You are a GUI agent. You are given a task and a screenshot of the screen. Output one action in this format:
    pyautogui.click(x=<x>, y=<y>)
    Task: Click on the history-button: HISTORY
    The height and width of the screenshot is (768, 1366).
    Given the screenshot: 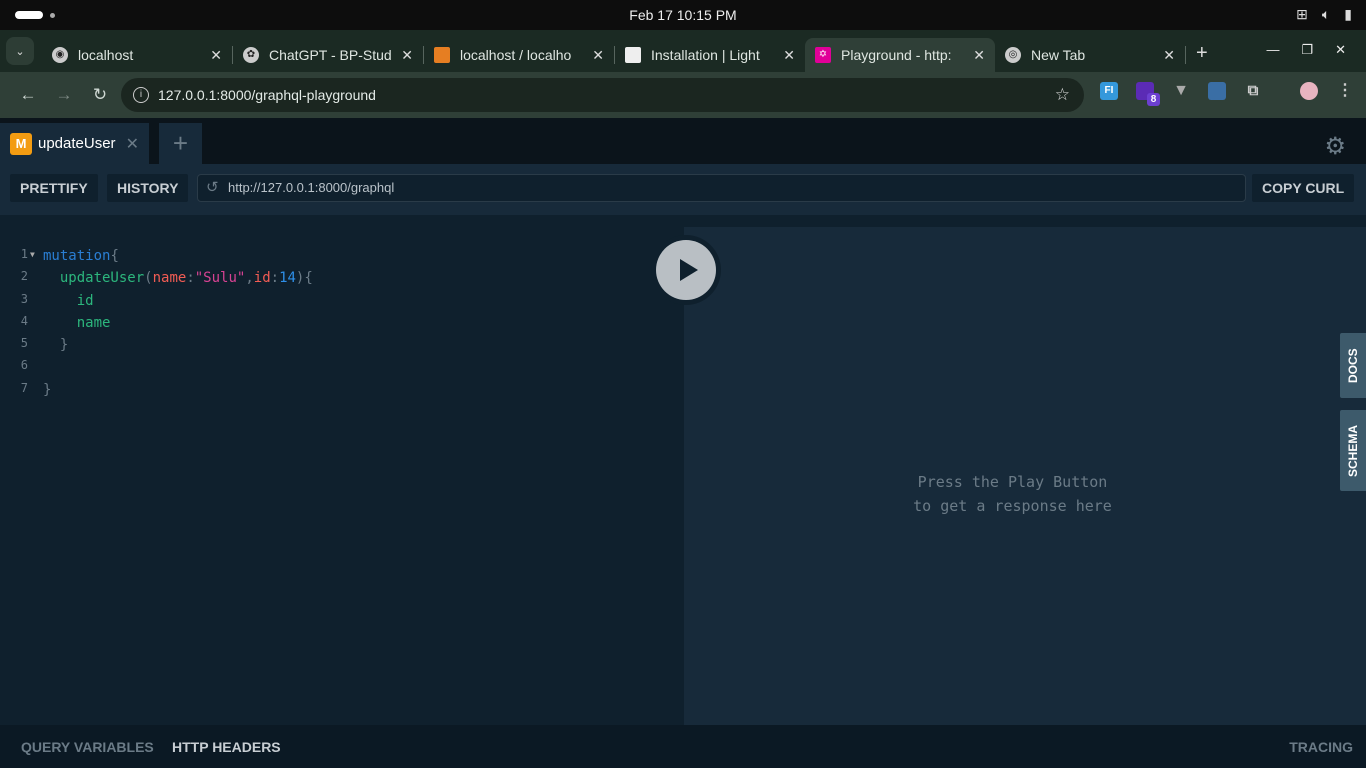 What is the action you would take?
    pyautogui.click(x=148, y=188)
    